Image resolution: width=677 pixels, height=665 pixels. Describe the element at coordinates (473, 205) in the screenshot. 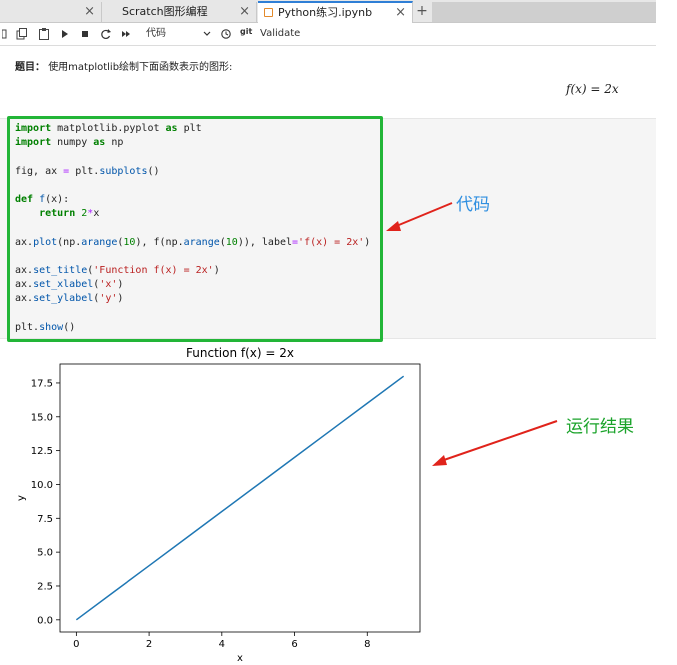

I see `code-annotation-label: 代码` at that location.